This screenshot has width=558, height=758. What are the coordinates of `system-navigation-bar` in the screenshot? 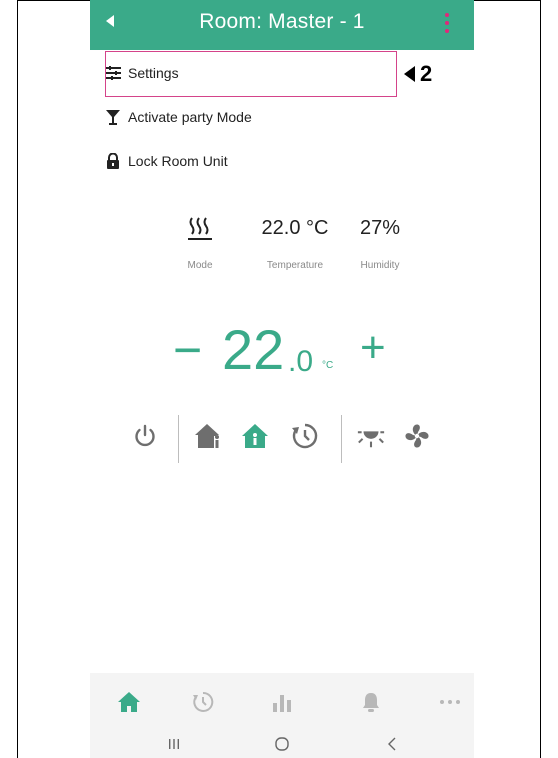 It's located at (282, 743).